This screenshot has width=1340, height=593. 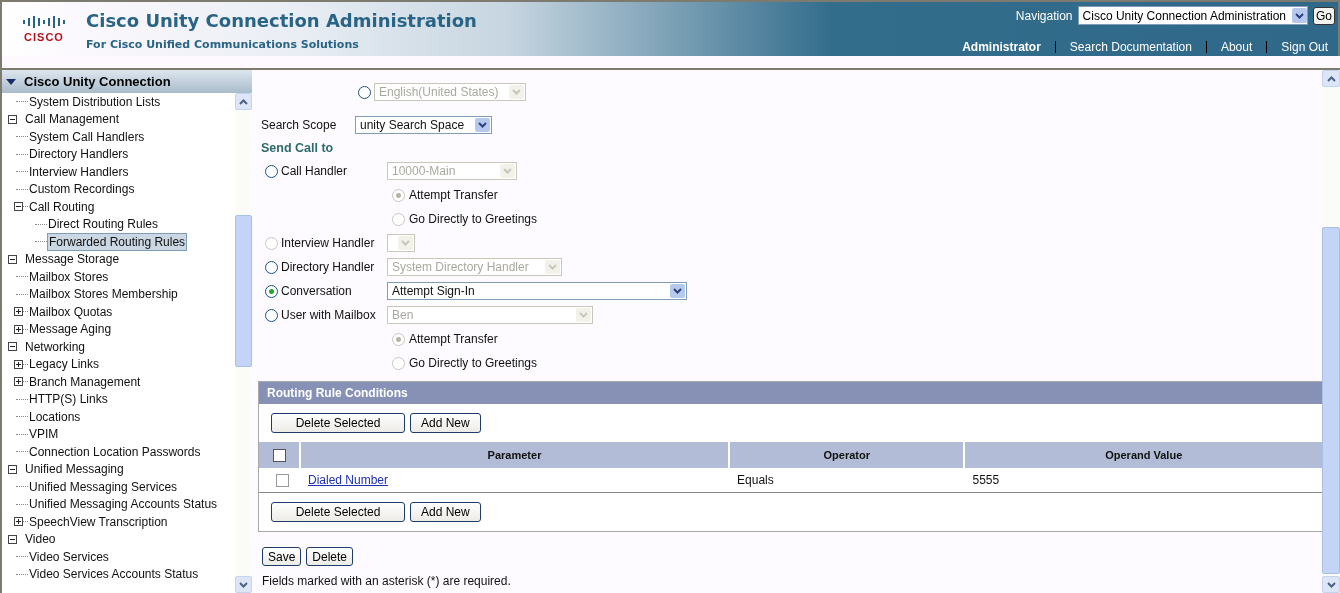 I want to click on header-link: Administrator, so click(x=1008, y=47).